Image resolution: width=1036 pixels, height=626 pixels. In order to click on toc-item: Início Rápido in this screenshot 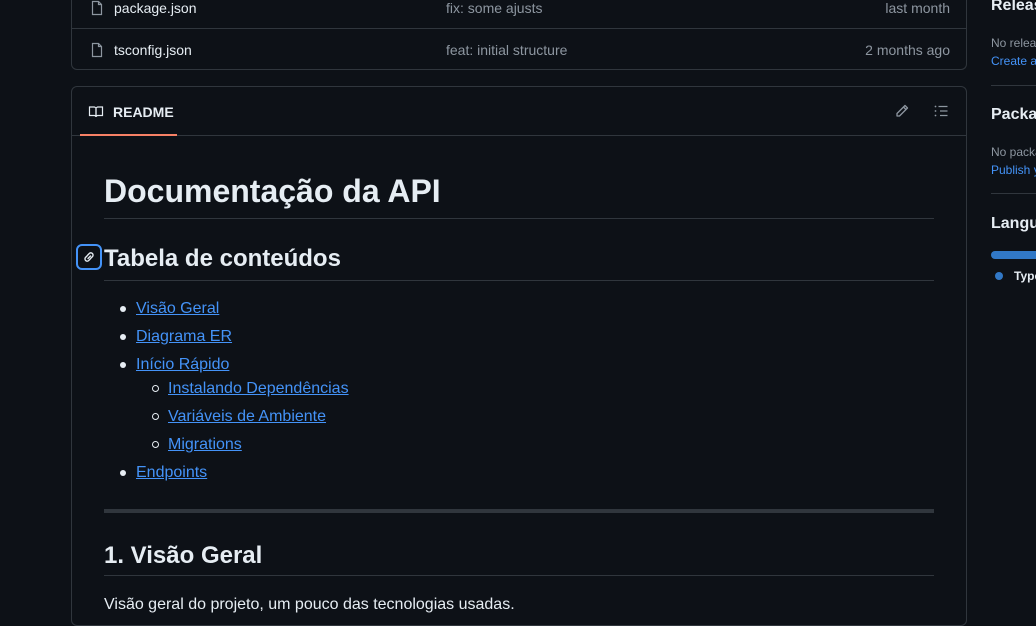, I will do `click(174, 365)`.